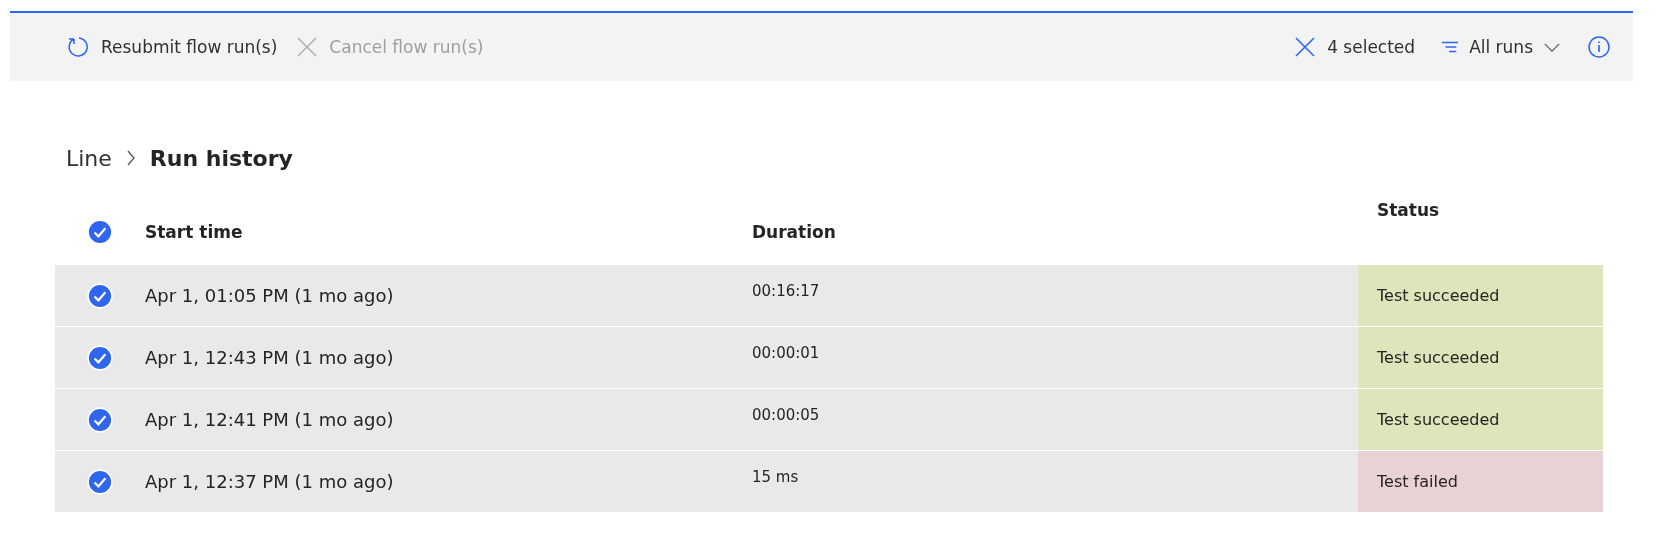  I want to click on select-all-checkbox, so click(100, 232).